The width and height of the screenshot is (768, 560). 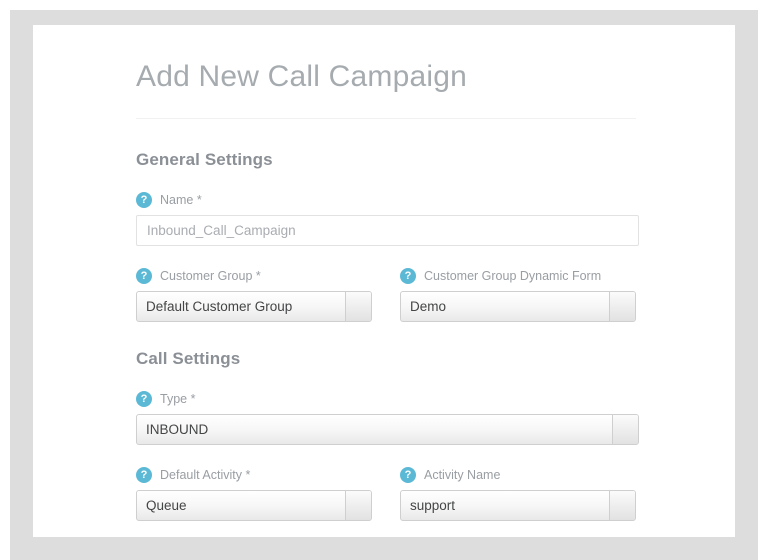 I want to click on activity-name-select-value: support, so click(x=433, y=505).